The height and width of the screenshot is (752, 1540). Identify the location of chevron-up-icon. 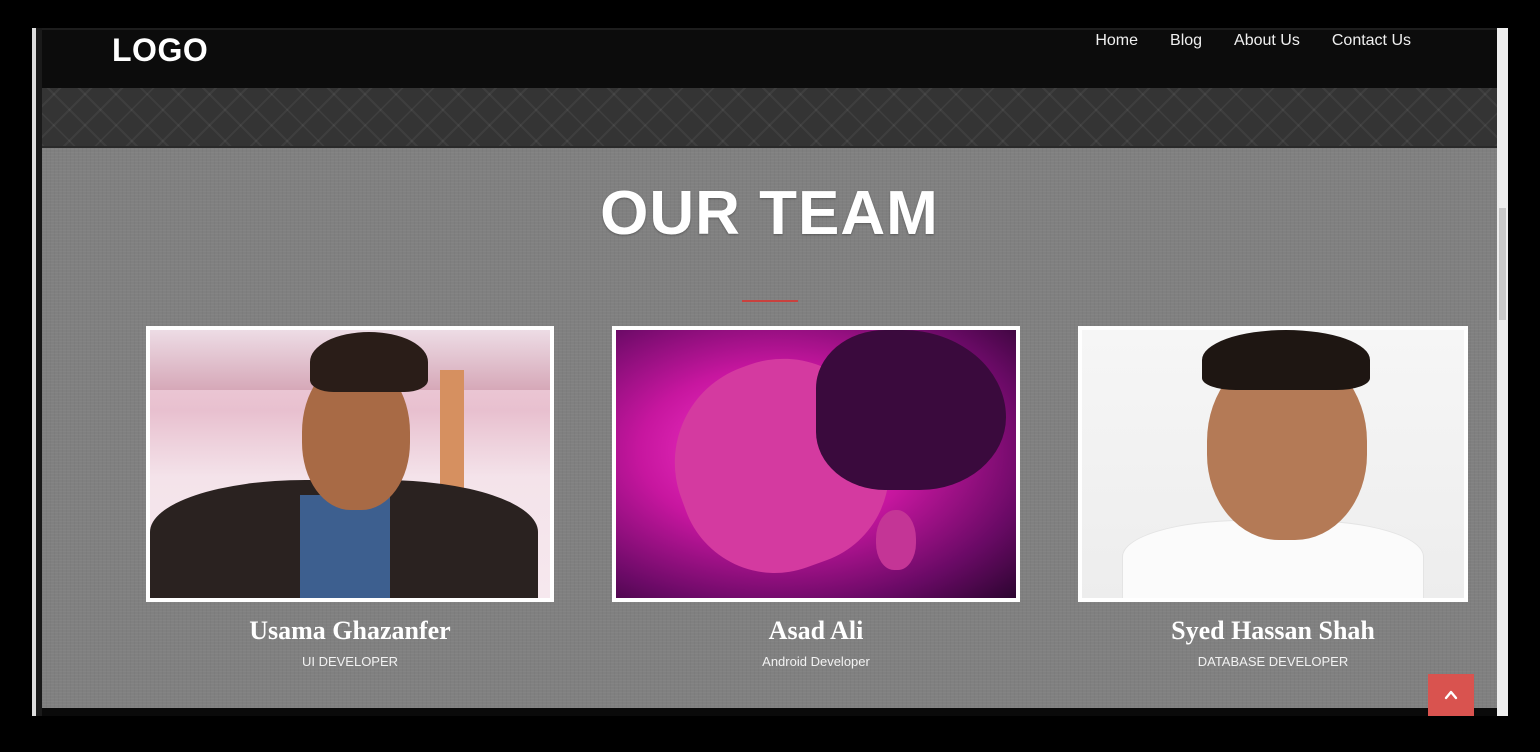
(1451, 695).